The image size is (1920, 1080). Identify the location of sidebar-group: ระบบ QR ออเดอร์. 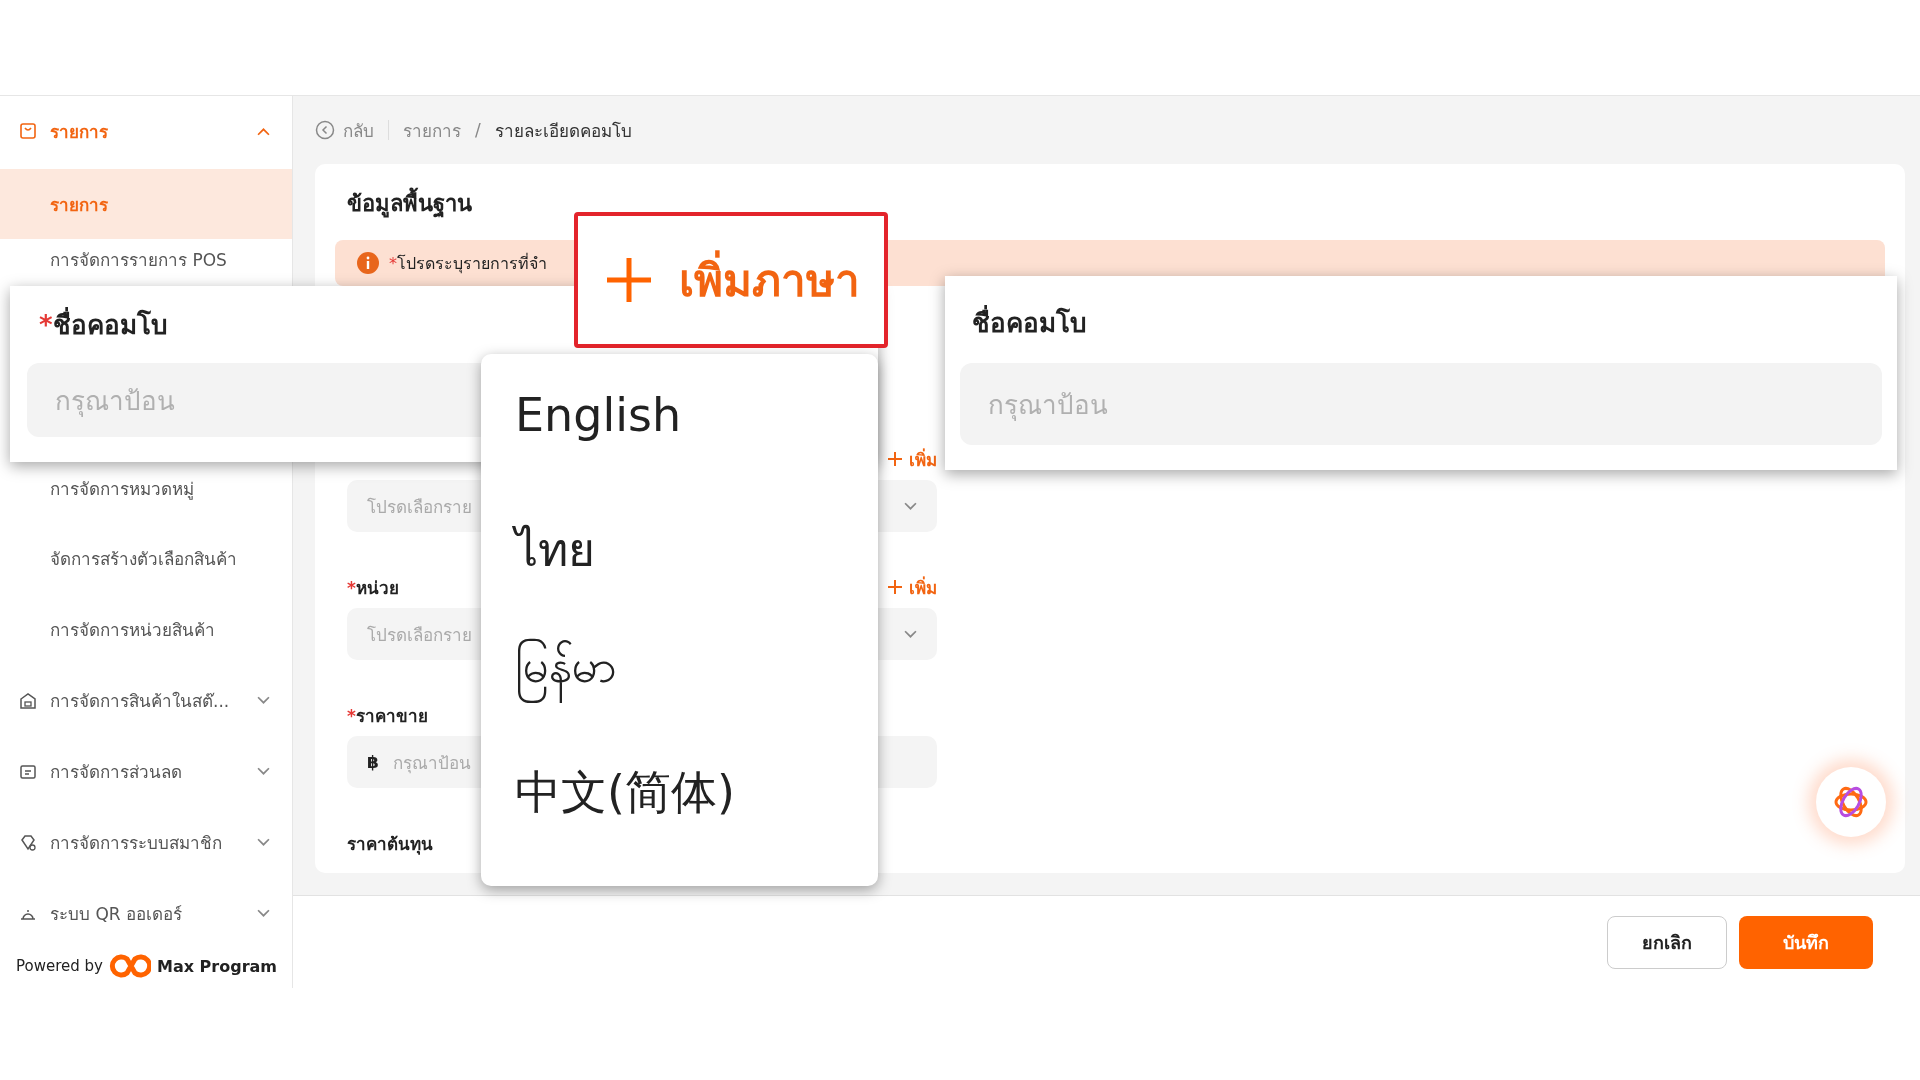
(146, 913).